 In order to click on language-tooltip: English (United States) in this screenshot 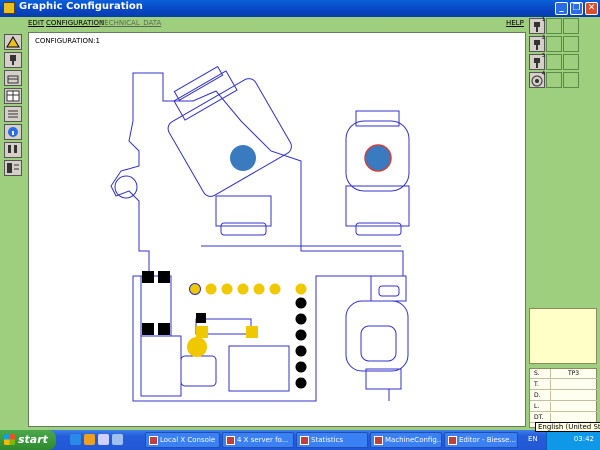, I will do `click(567, 427)`.